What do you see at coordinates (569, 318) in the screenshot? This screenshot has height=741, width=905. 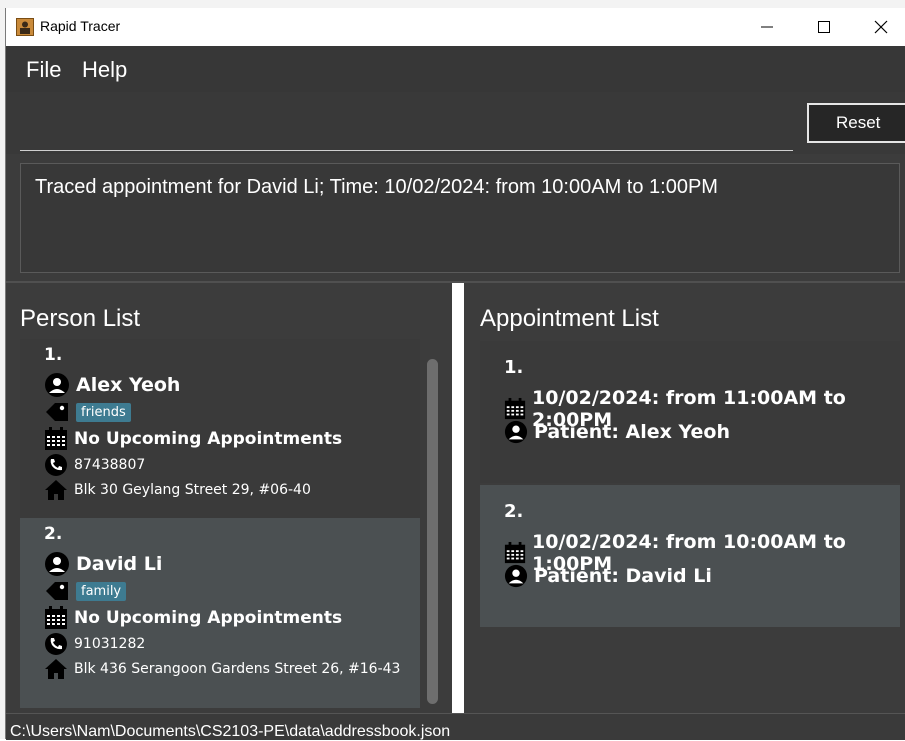 I see `appointment-list-title: Appointment List` at bounding box center [569, 318].